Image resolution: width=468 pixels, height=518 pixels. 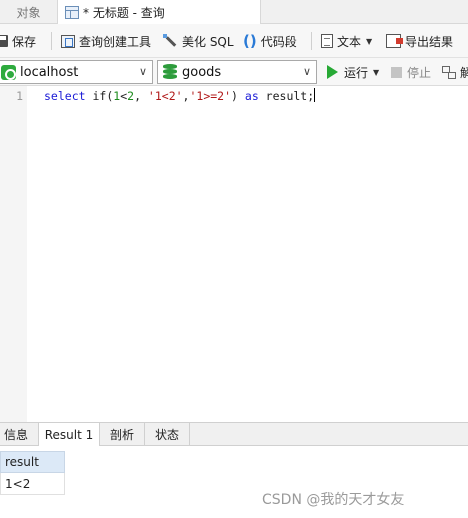 I want to click on tab-result-1: Result 1, so click(x=69, y=435).